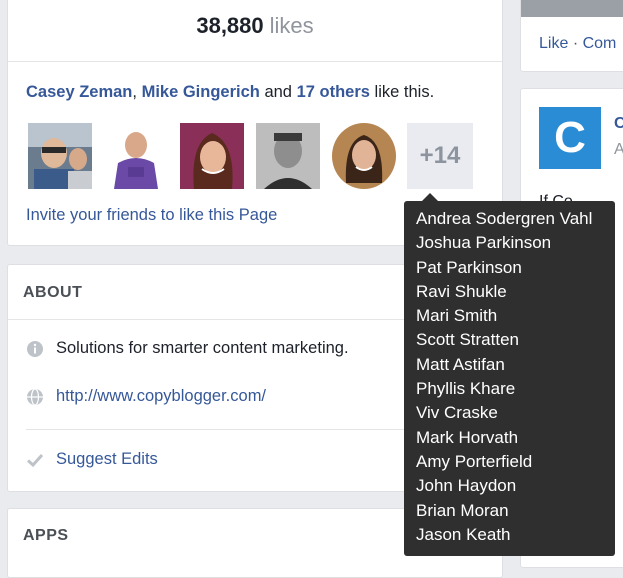 The width and height of the screenshot is (623, 578). What do you see at coordinates (440, 156) in the screenshot?
I see `more-friends-tile: +14` at bounding box center [440, 156].